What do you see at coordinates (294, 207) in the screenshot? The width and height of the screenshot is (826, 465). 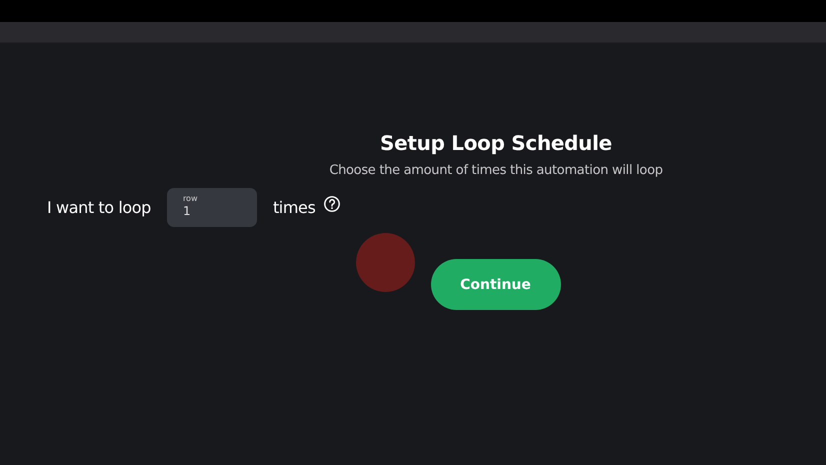 I see `times-label: times` at bounding box center [294, 207].